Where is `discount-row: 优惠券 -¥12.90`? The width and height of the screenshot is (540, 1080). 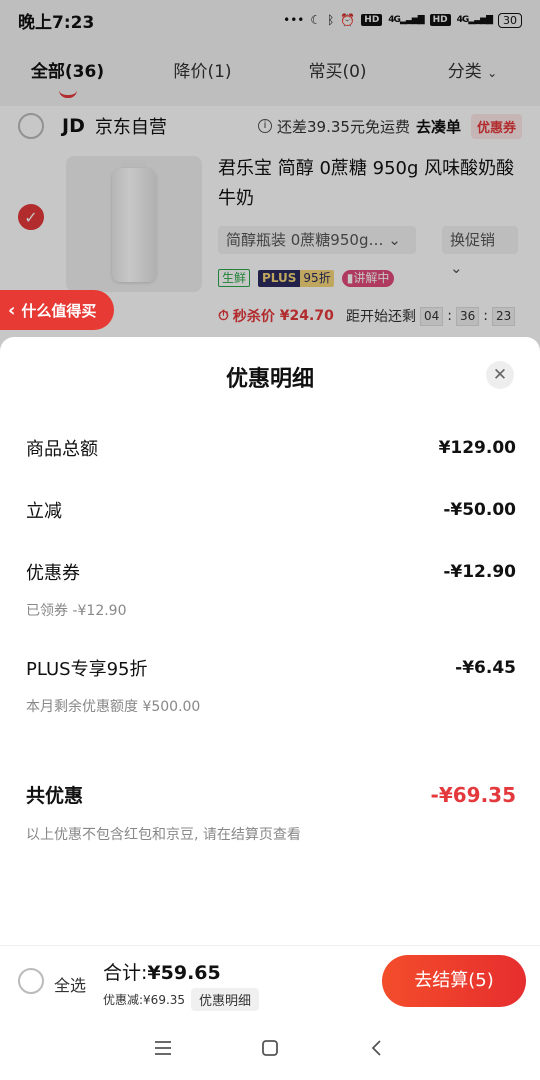 discount-row: 优惠券 -¥12.90 is located at coordinates (271, 572).